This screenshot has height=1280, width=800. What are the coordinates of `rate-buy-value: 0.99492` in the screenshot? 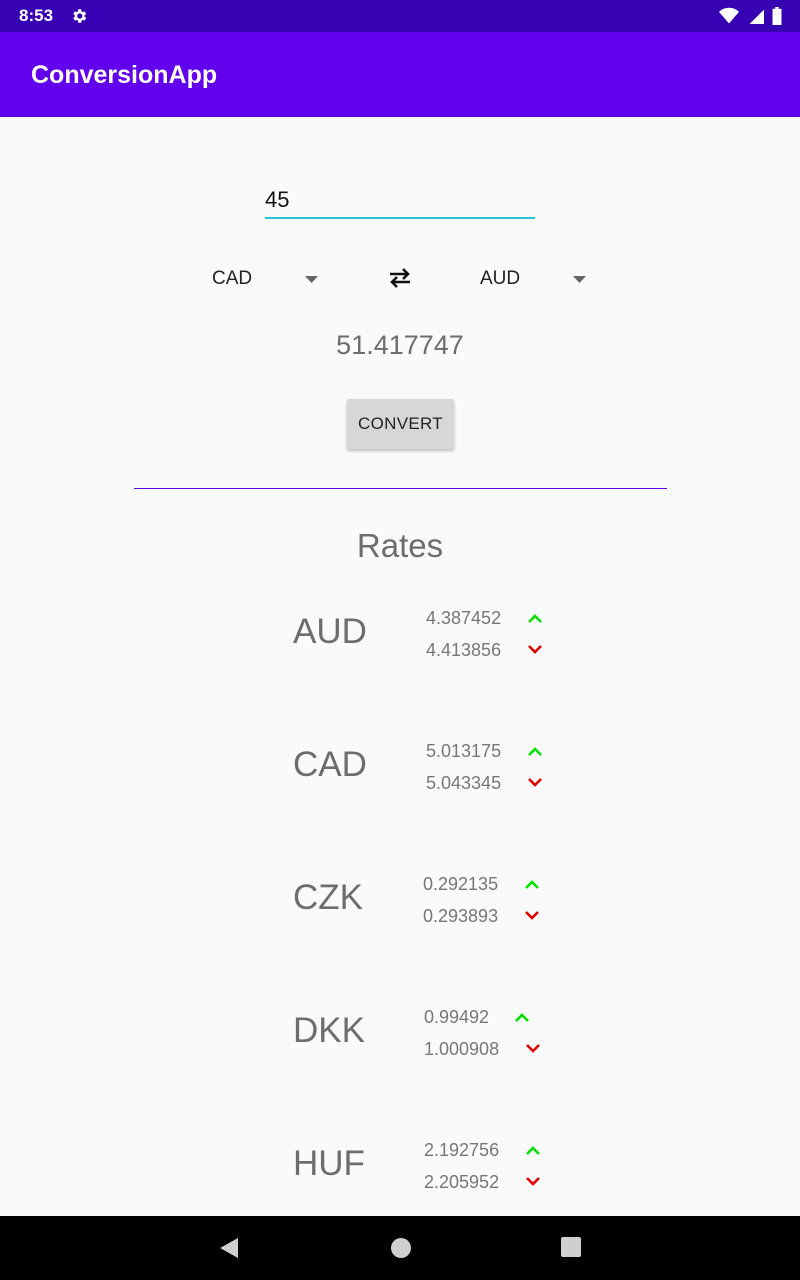 It's located at (457, 1017).